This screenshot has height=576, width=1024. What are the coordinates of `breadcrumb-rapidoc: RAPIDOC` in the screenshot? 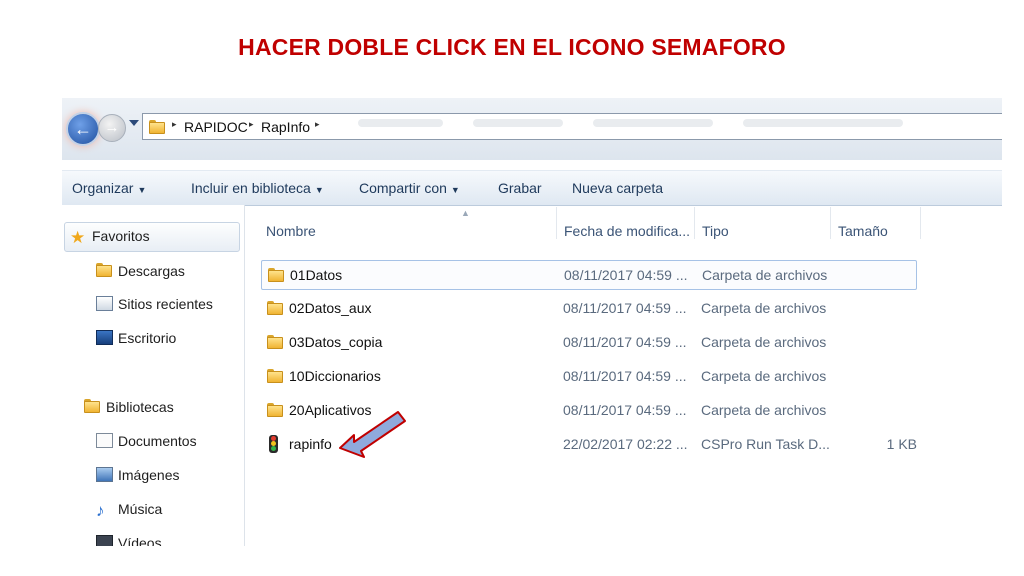 It's located at (216, 127).